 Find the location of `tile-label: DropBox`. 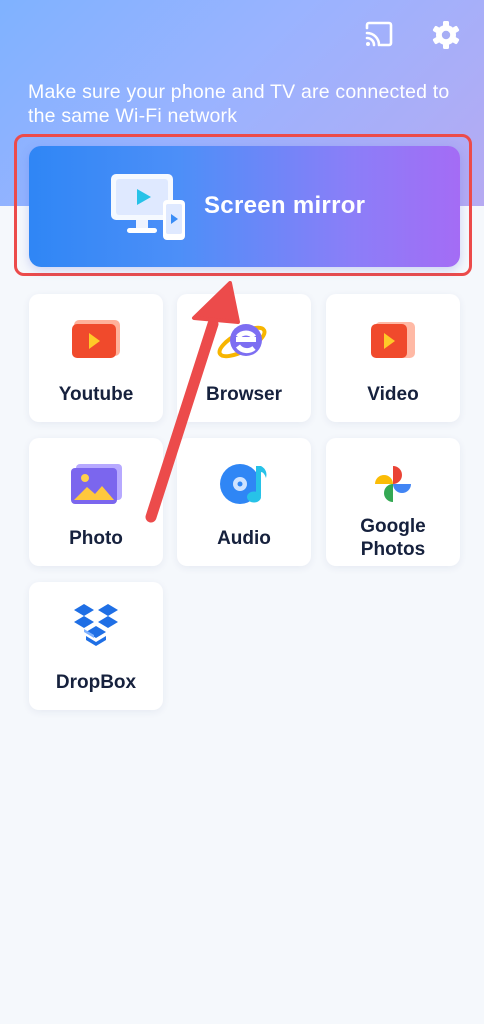

tile-label: DropBox is located at coordinates (96, 682).